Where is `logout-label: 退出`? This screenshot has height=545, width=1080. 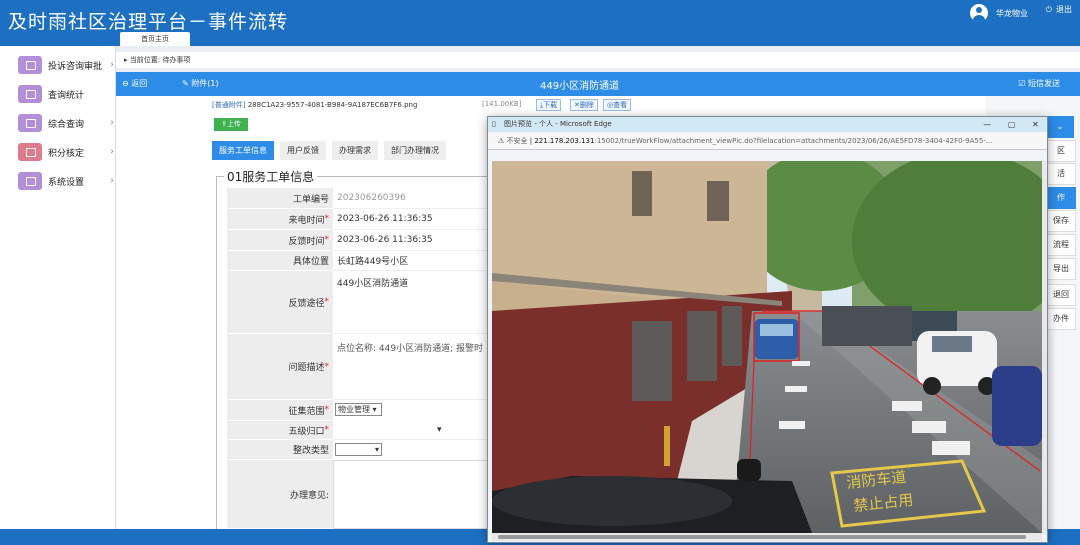 logout-label: 退出 is located at coordinates (1064, 9).